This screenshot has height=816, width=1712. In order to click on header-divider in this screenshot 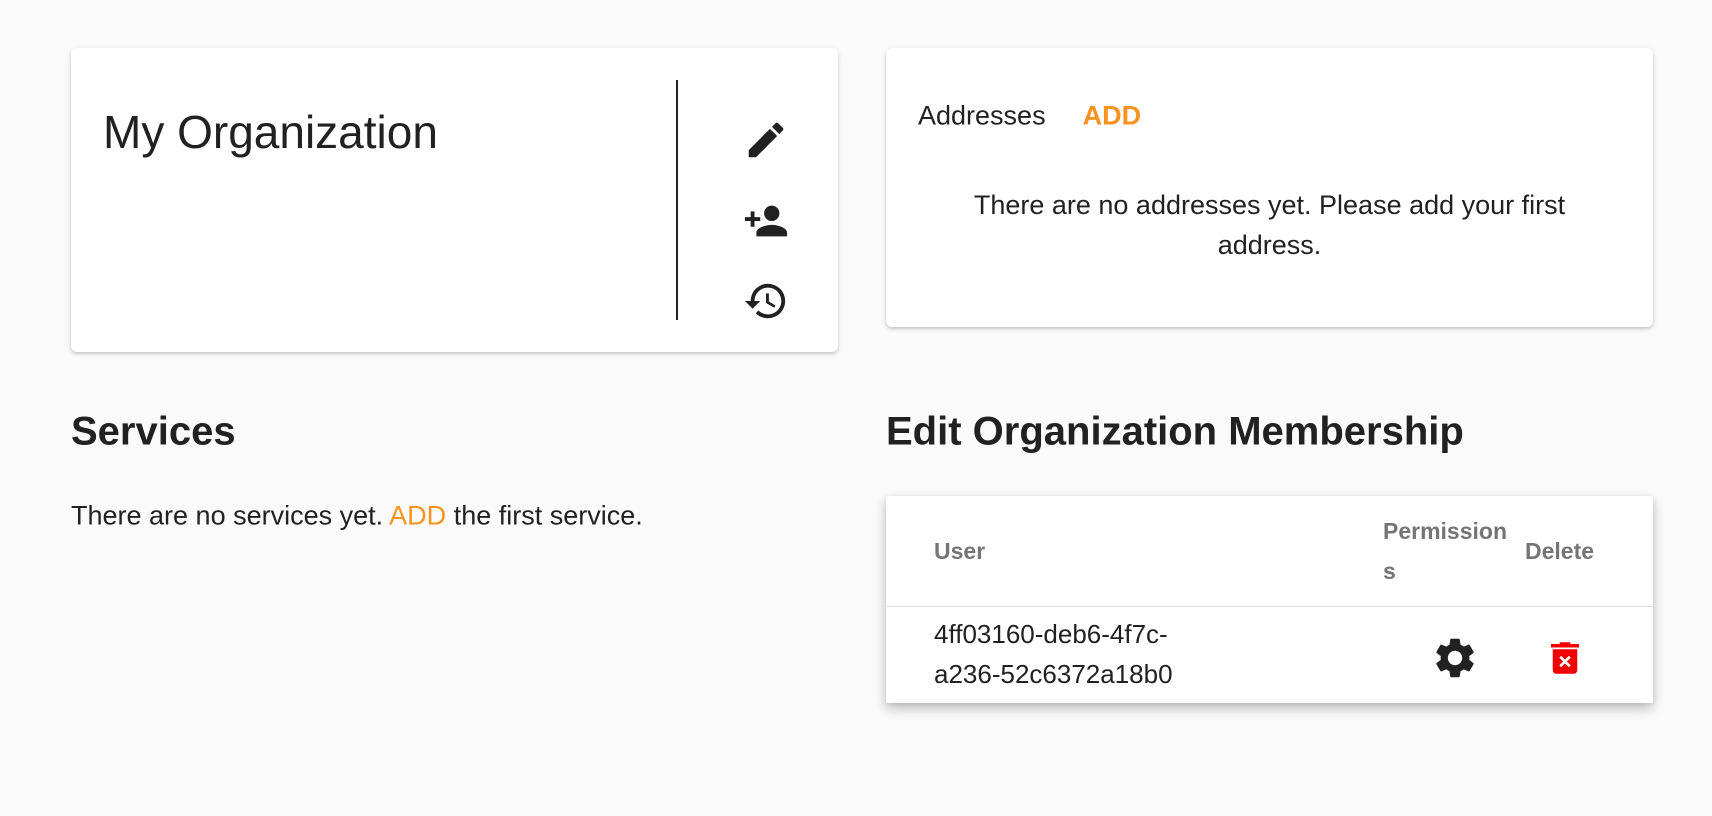, I will do `click(1269, 606)`.